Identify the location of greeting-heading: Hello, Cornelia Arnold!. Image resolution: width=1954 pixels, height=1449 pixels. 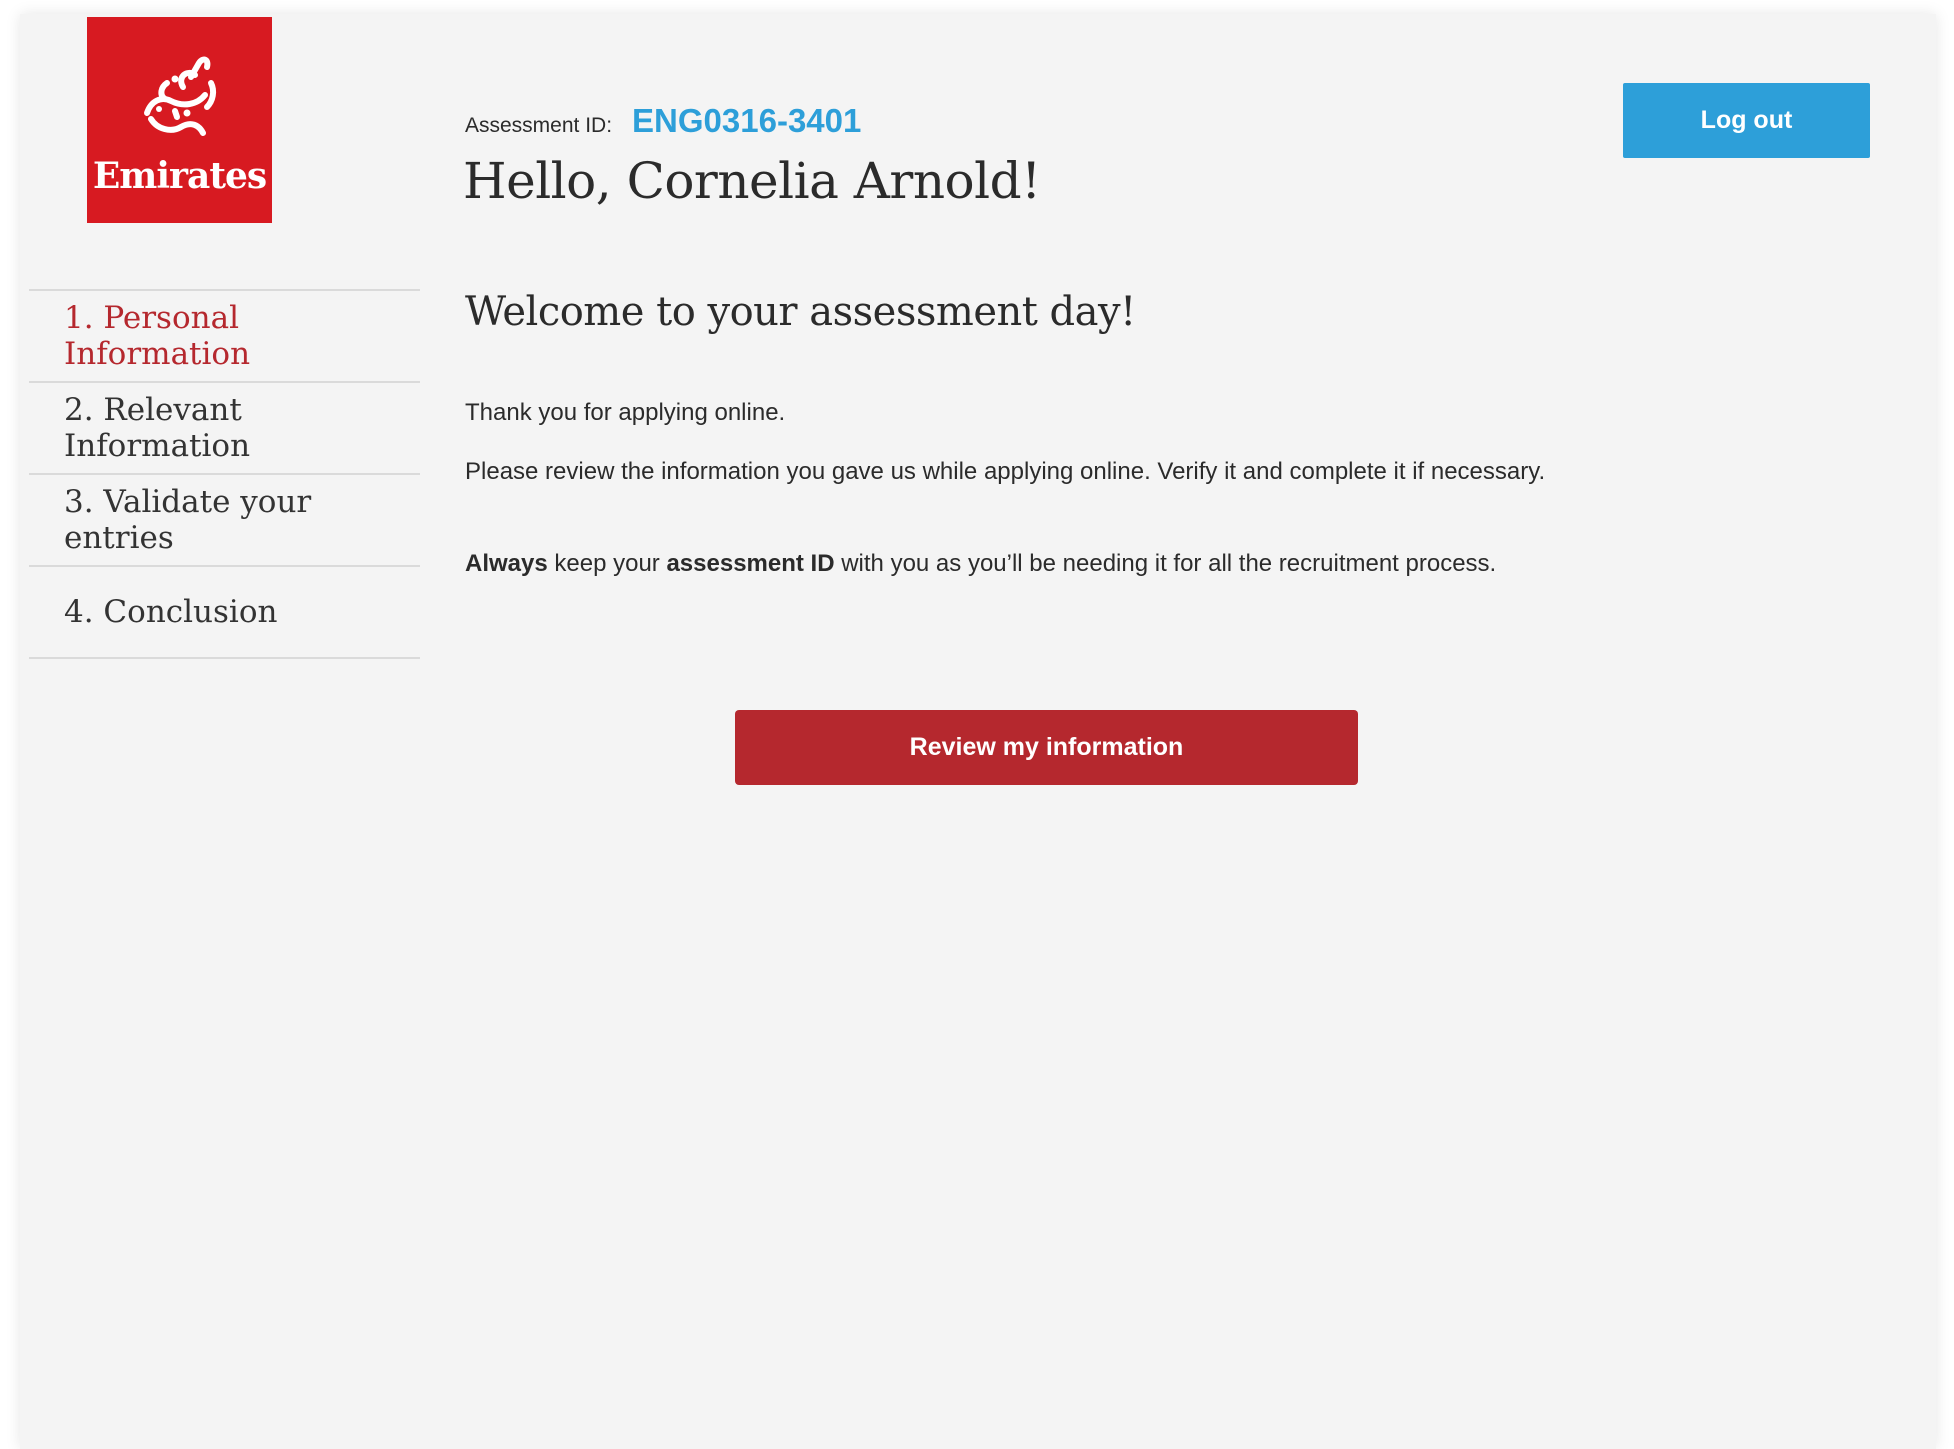
(752, 181).